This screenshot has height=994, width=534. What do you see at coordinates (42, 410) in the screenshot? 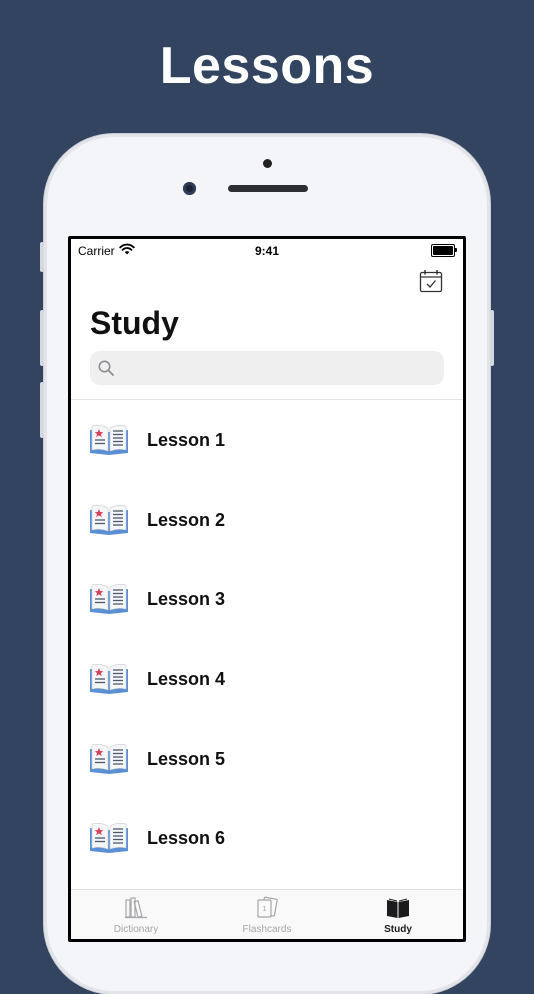
I see `phone-volume-down` at bounding box center [42, 410].